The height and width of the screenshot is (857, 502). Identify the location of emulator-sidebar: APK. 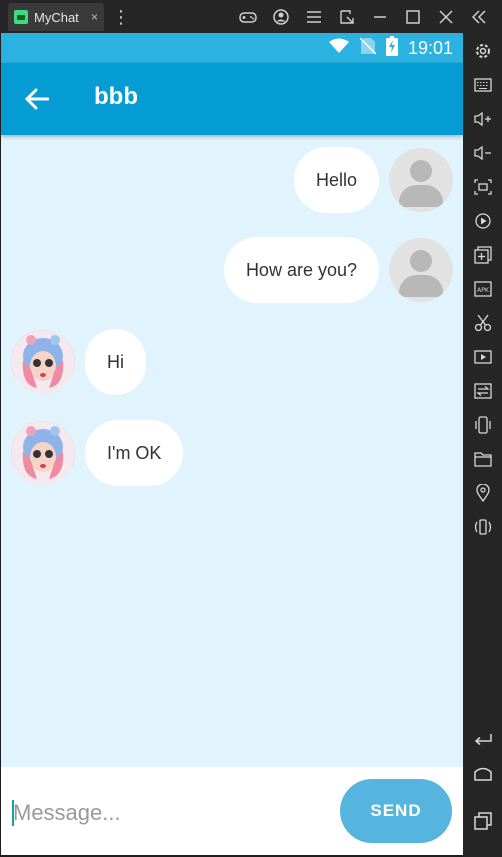
(482, 445).